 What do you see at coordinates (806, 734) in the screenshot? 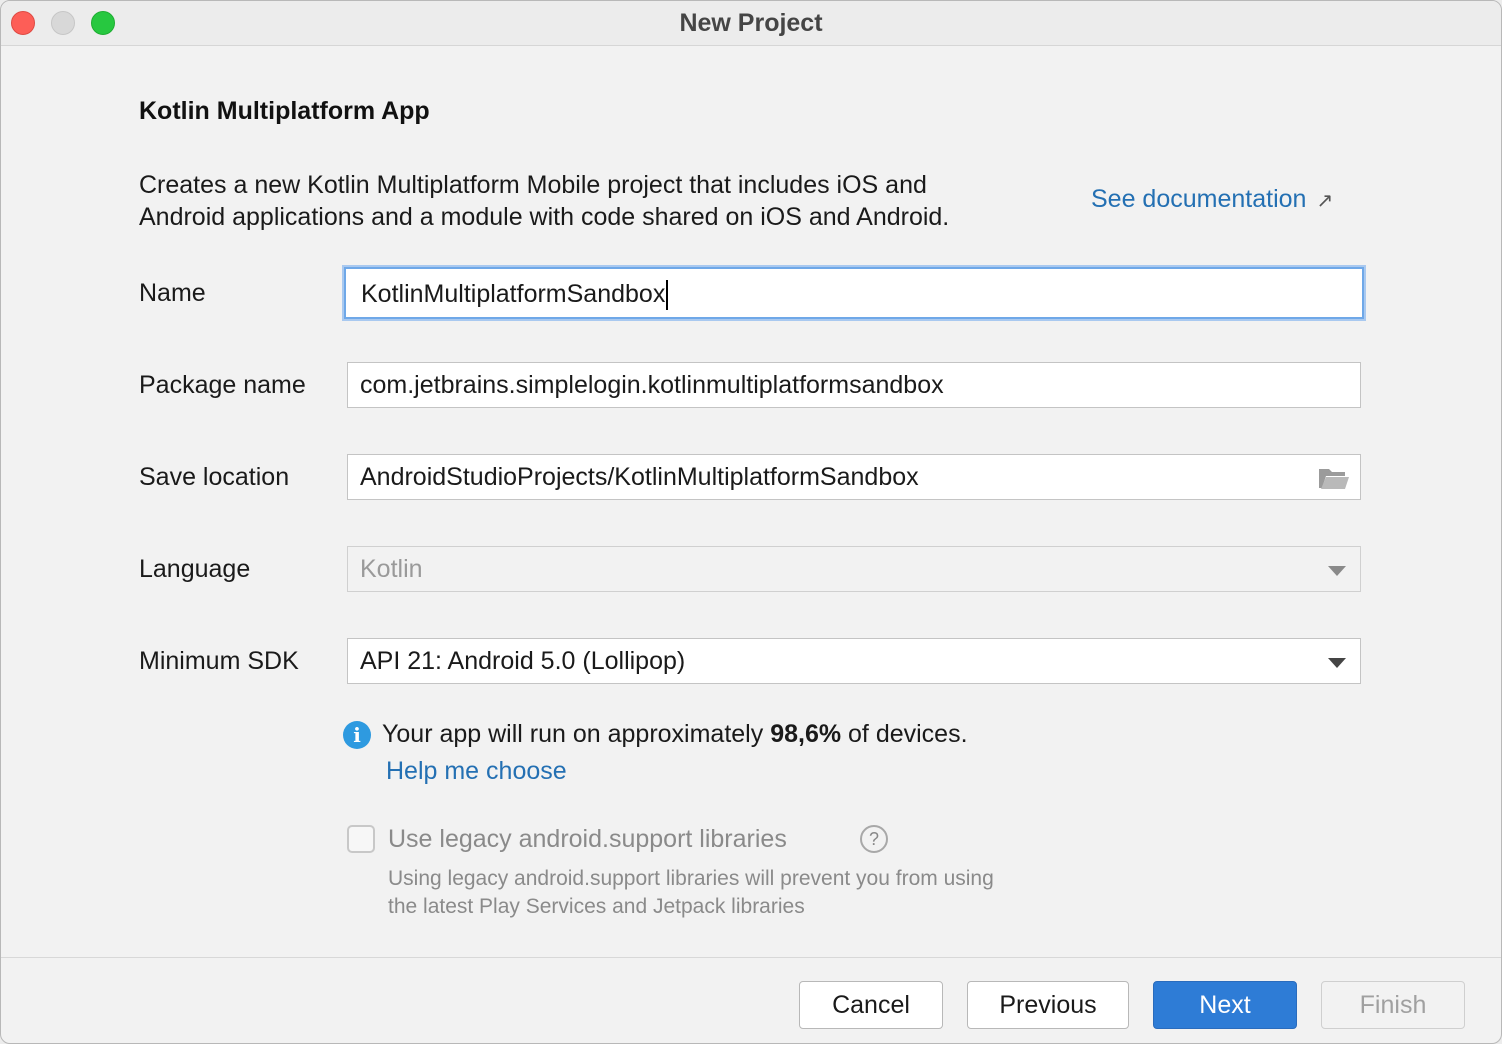
I see `device-coverage-percentage: 98,6%` at bounding box center [806, 734].